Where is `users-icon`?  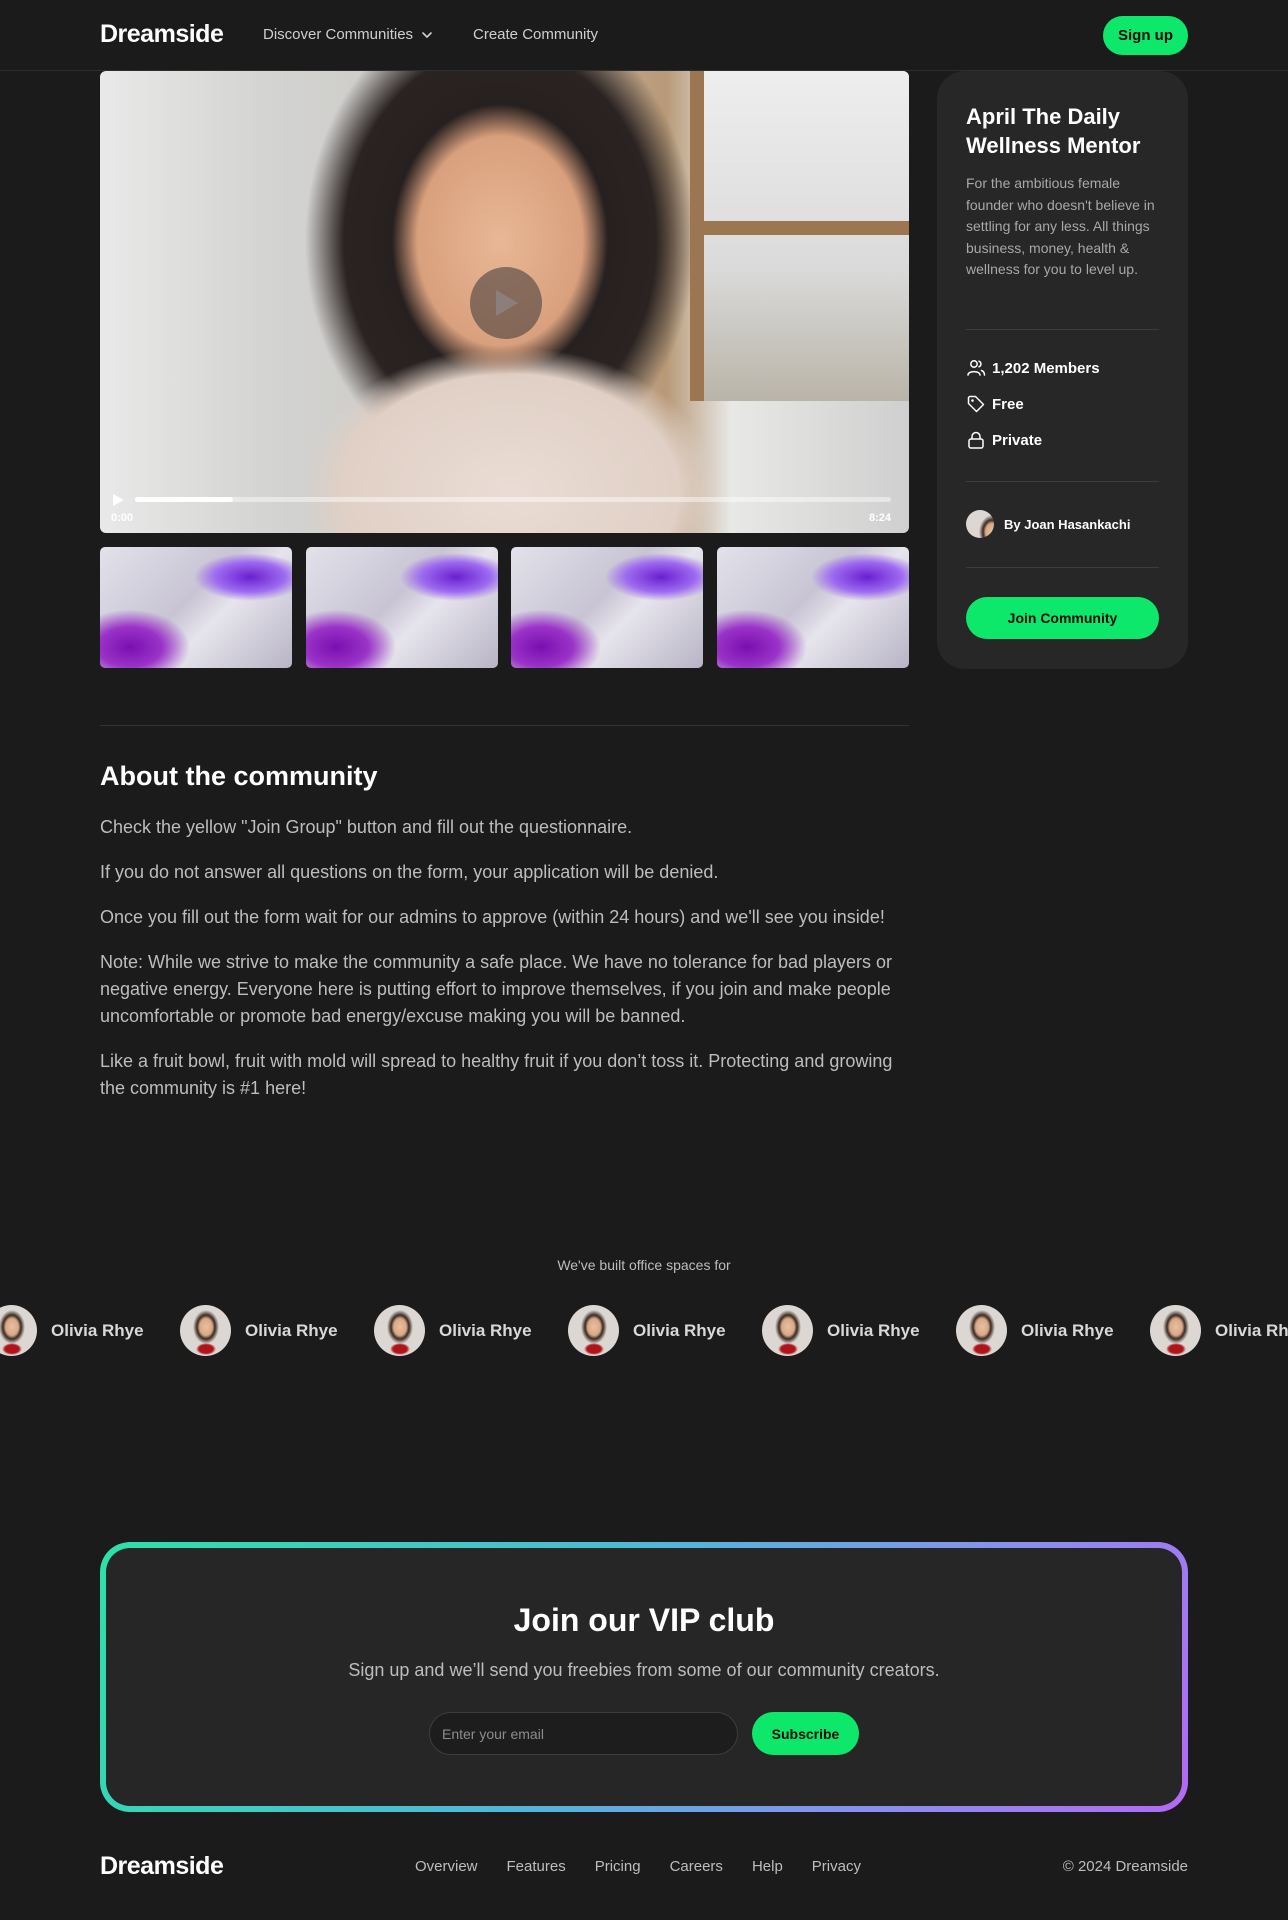
users-icon is located at coordinates (976, 368).